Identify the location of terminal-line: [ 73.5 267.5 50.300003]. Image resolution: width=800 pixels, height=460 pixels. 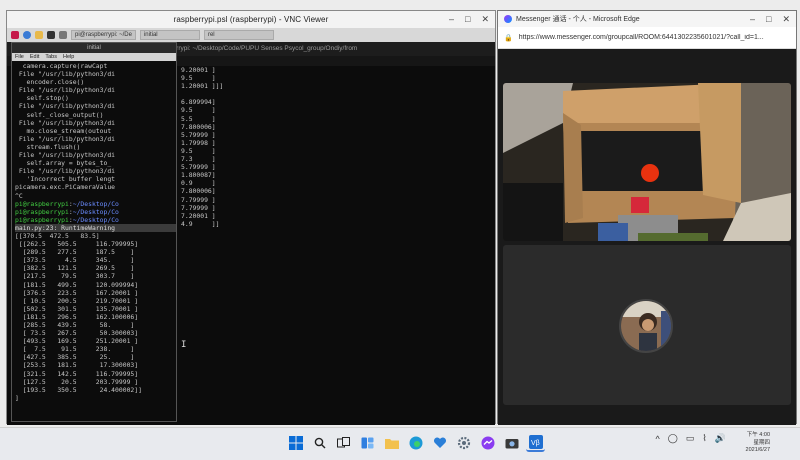
(77, 333).